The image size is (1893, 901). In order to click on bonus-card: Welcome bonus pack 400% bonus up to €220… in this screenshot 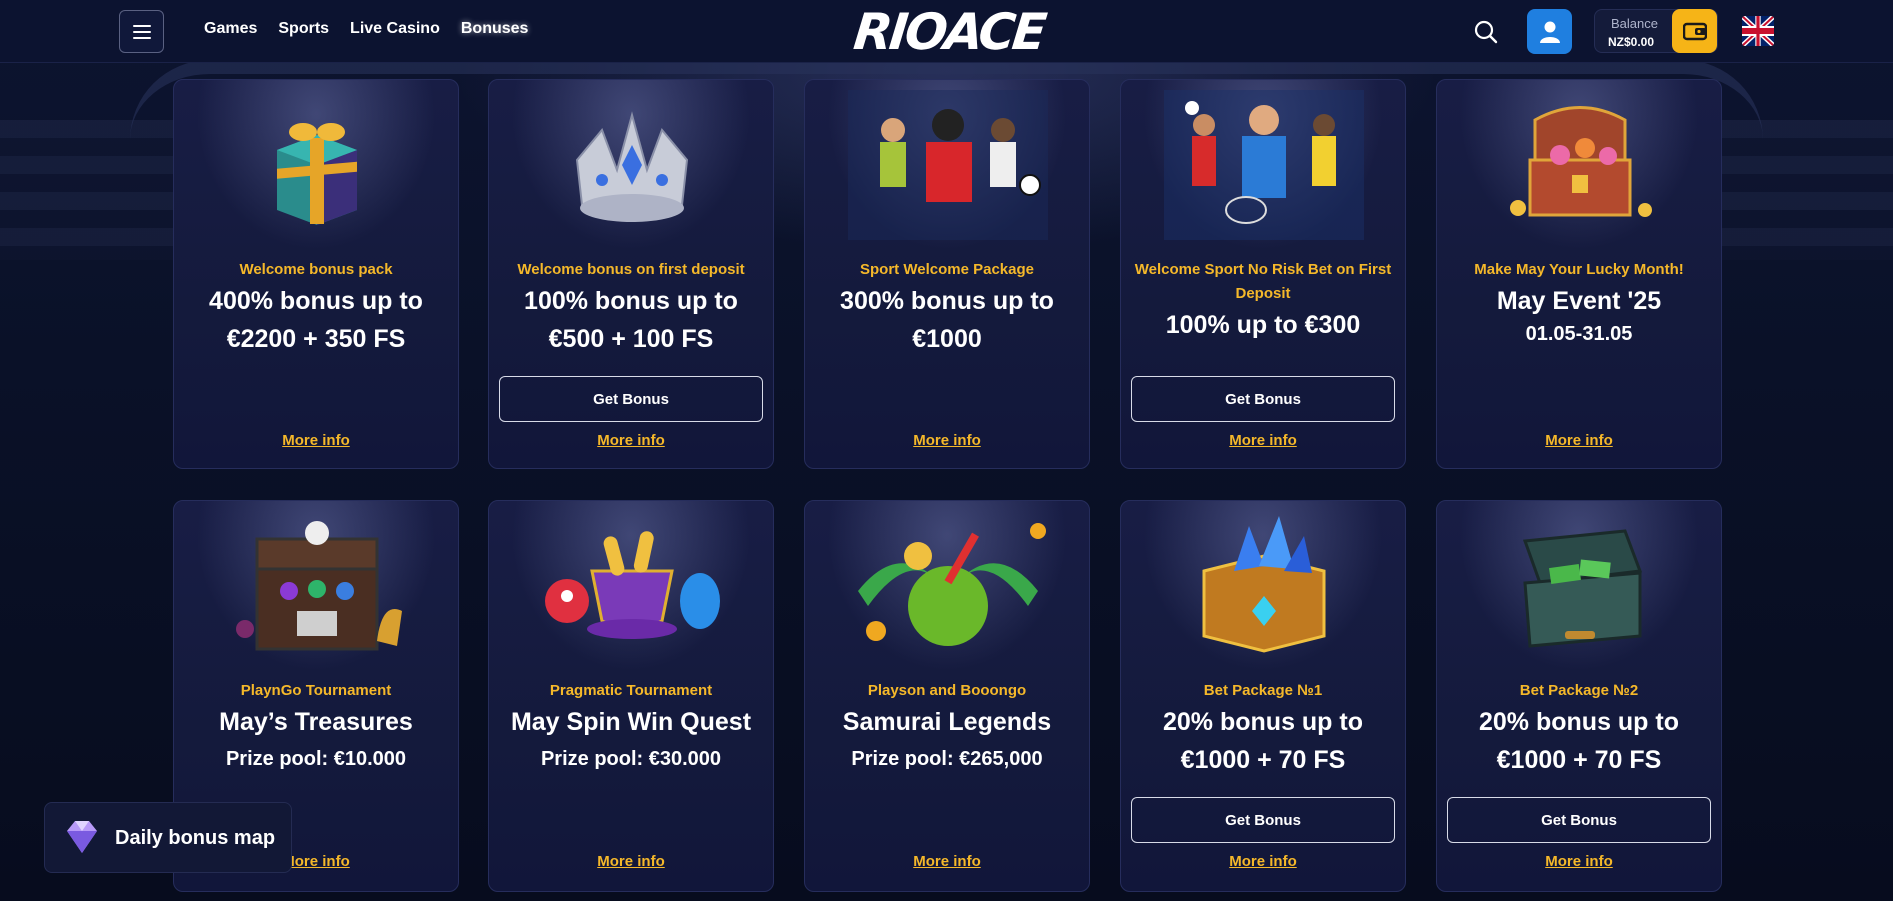, I will do `click(316, 274)`.